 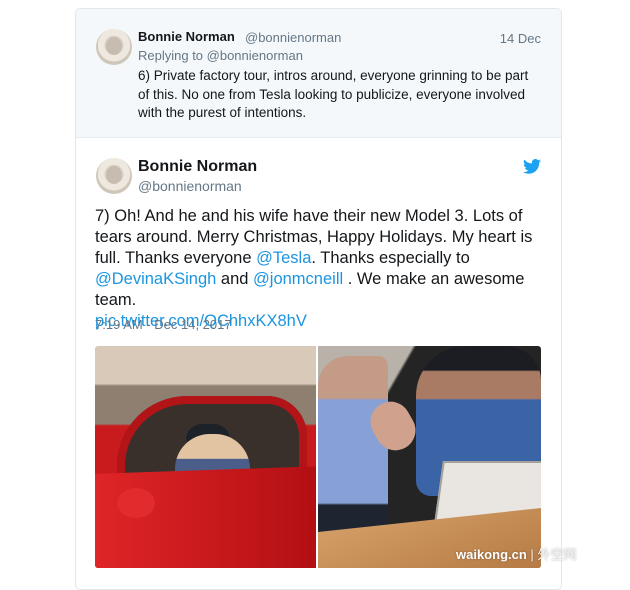 What do you see at coordinates (283, 258) in the screenshot?
I see `mention-tesla-link: @Tesla` at bounding box center [283, 258].